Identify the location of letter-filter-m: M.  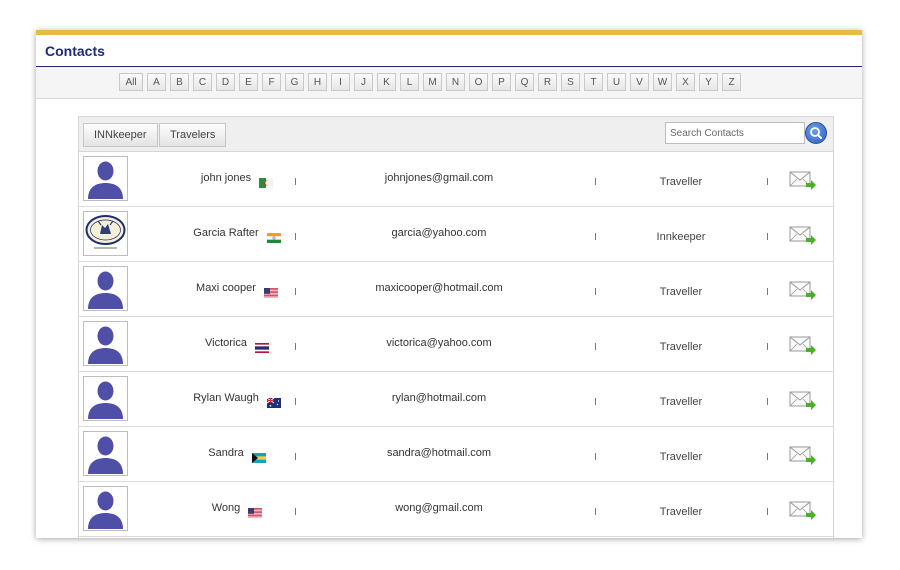
(432, 82).